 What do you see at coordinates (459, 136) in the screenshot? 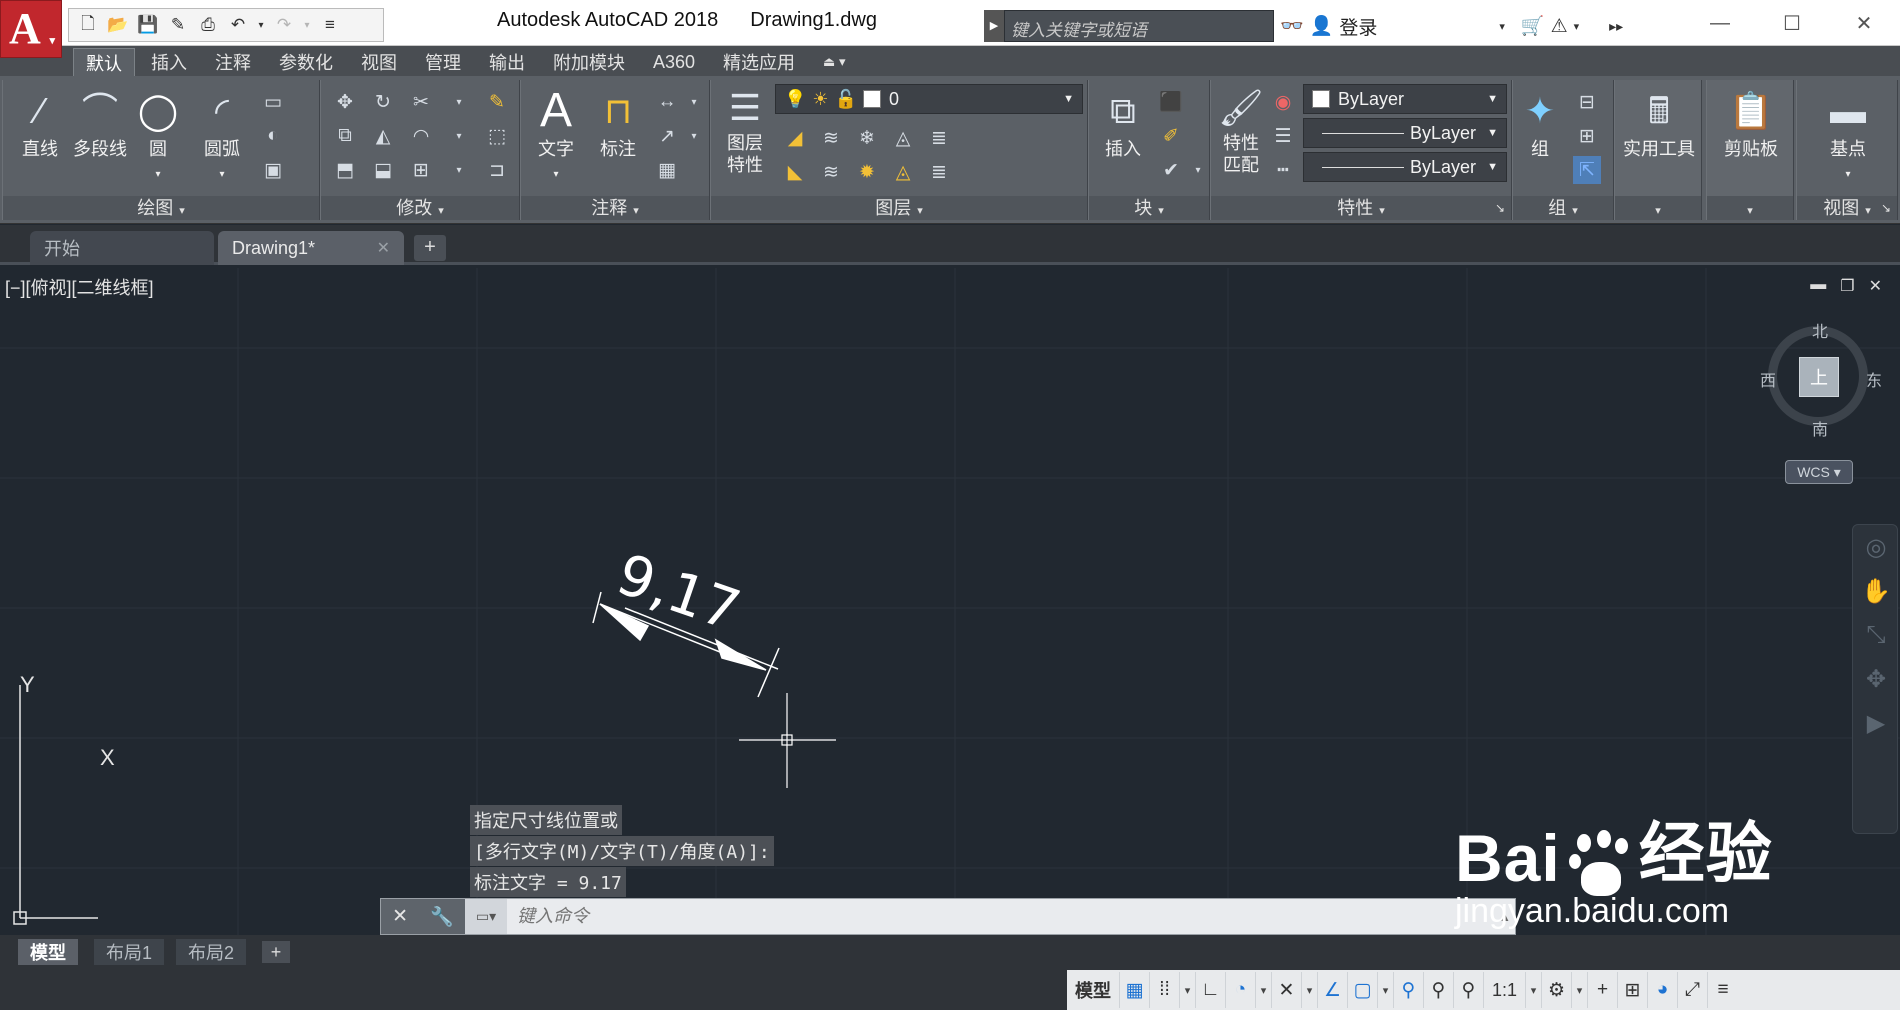
I see `fillet-dropdown-icon: ▾` at bounding box center [459, 136].